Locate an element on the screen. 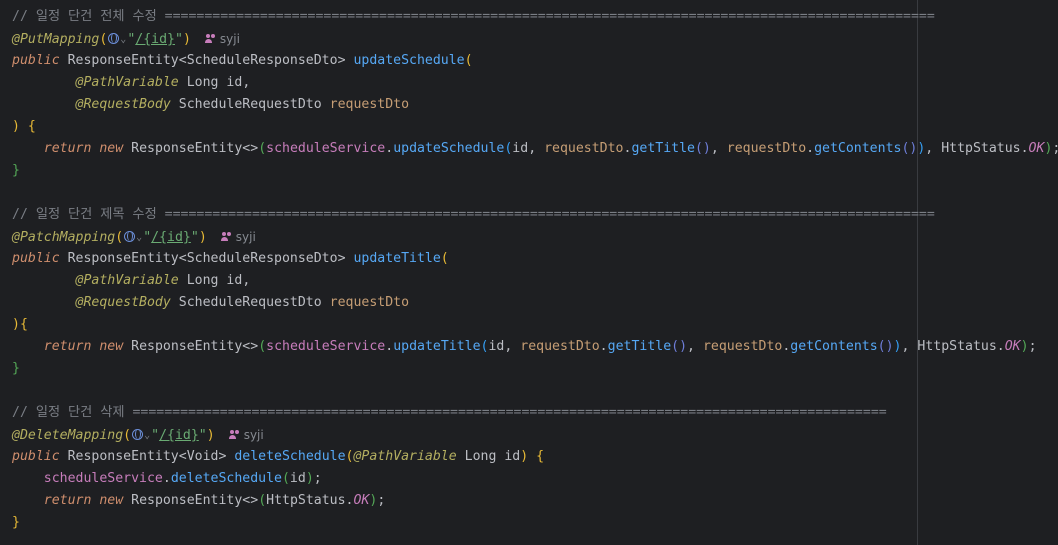  annotation: @RequestBody is located at coordinates (123, 104).